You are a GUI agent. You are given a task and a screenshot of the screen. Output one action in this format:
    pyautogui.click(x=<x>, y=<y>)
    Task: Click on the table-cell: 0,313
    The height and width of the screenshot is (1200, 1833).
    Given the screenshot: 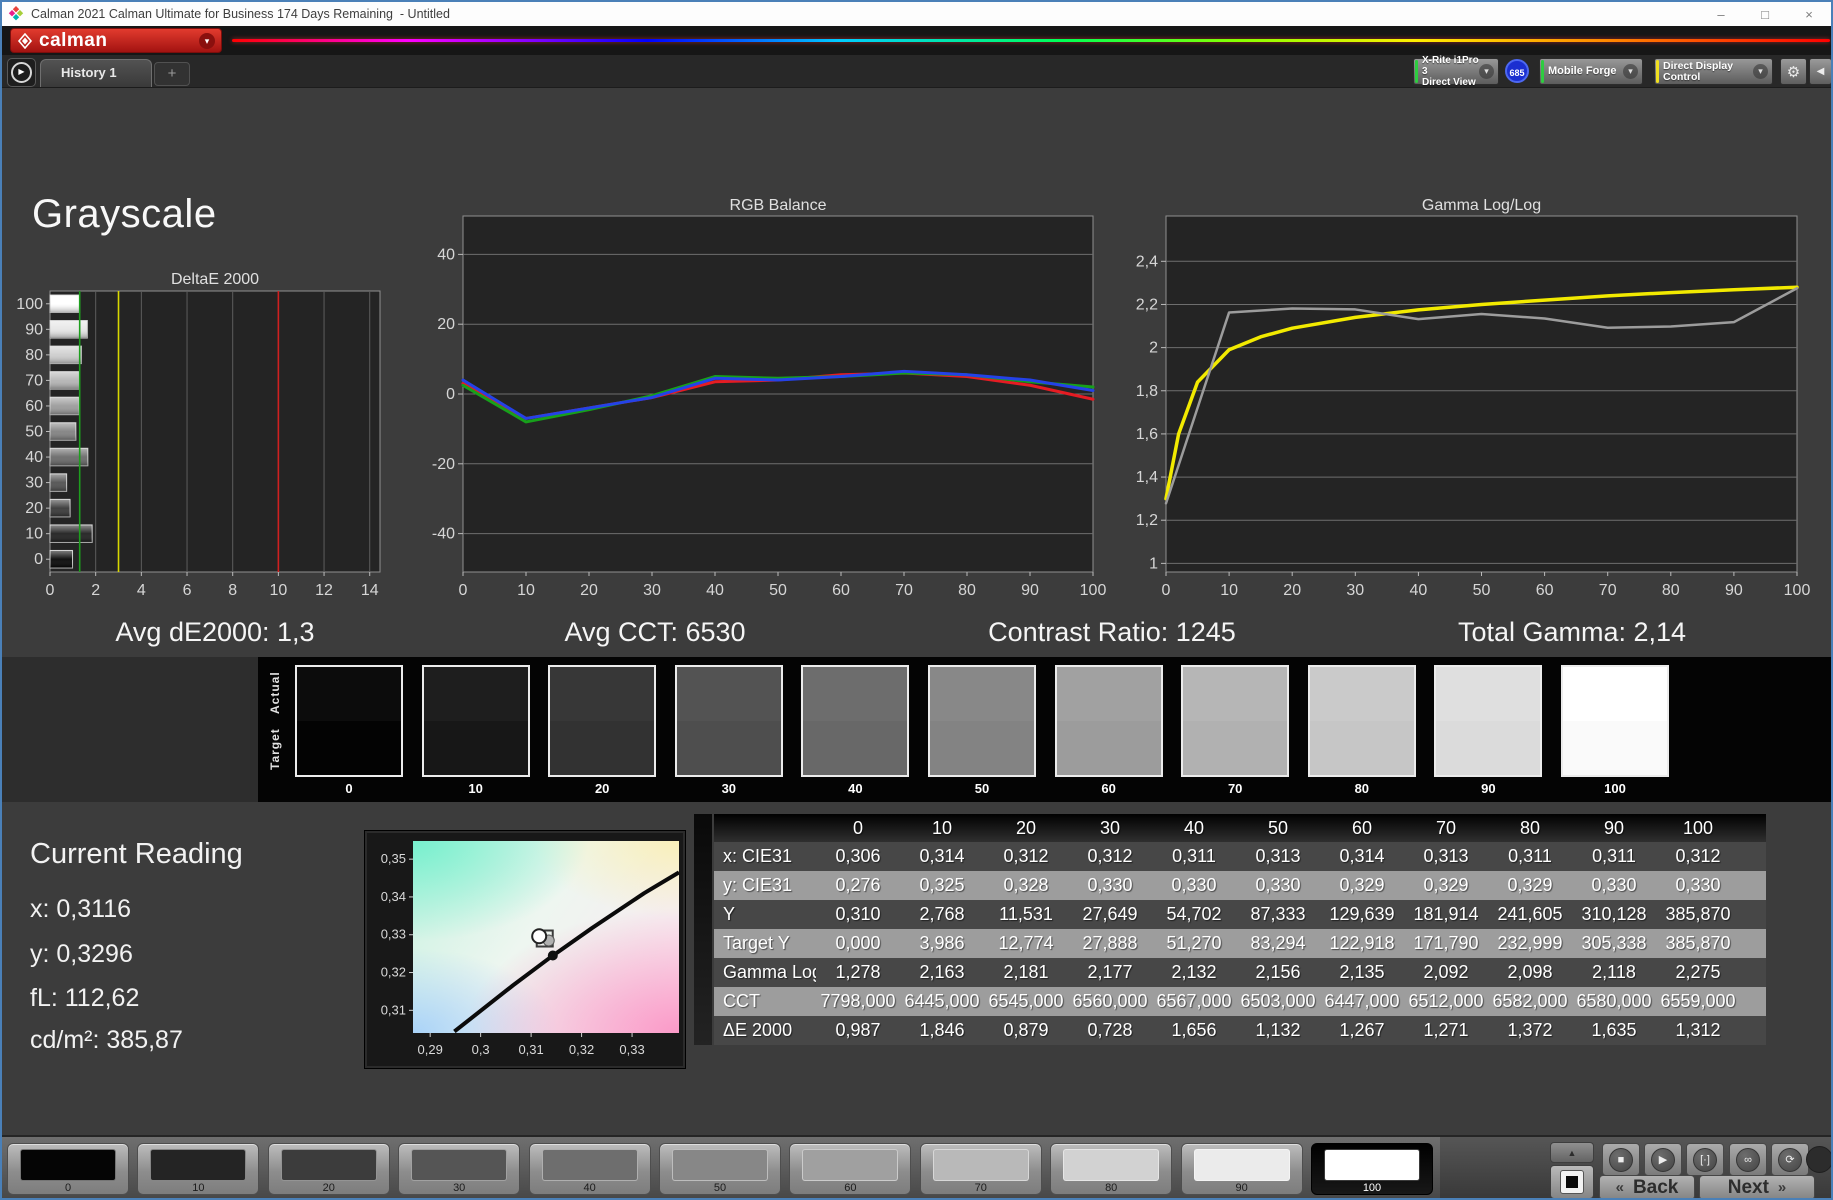 What is the action you would take?
    pyautogui.click(x=1446, y=856)
    